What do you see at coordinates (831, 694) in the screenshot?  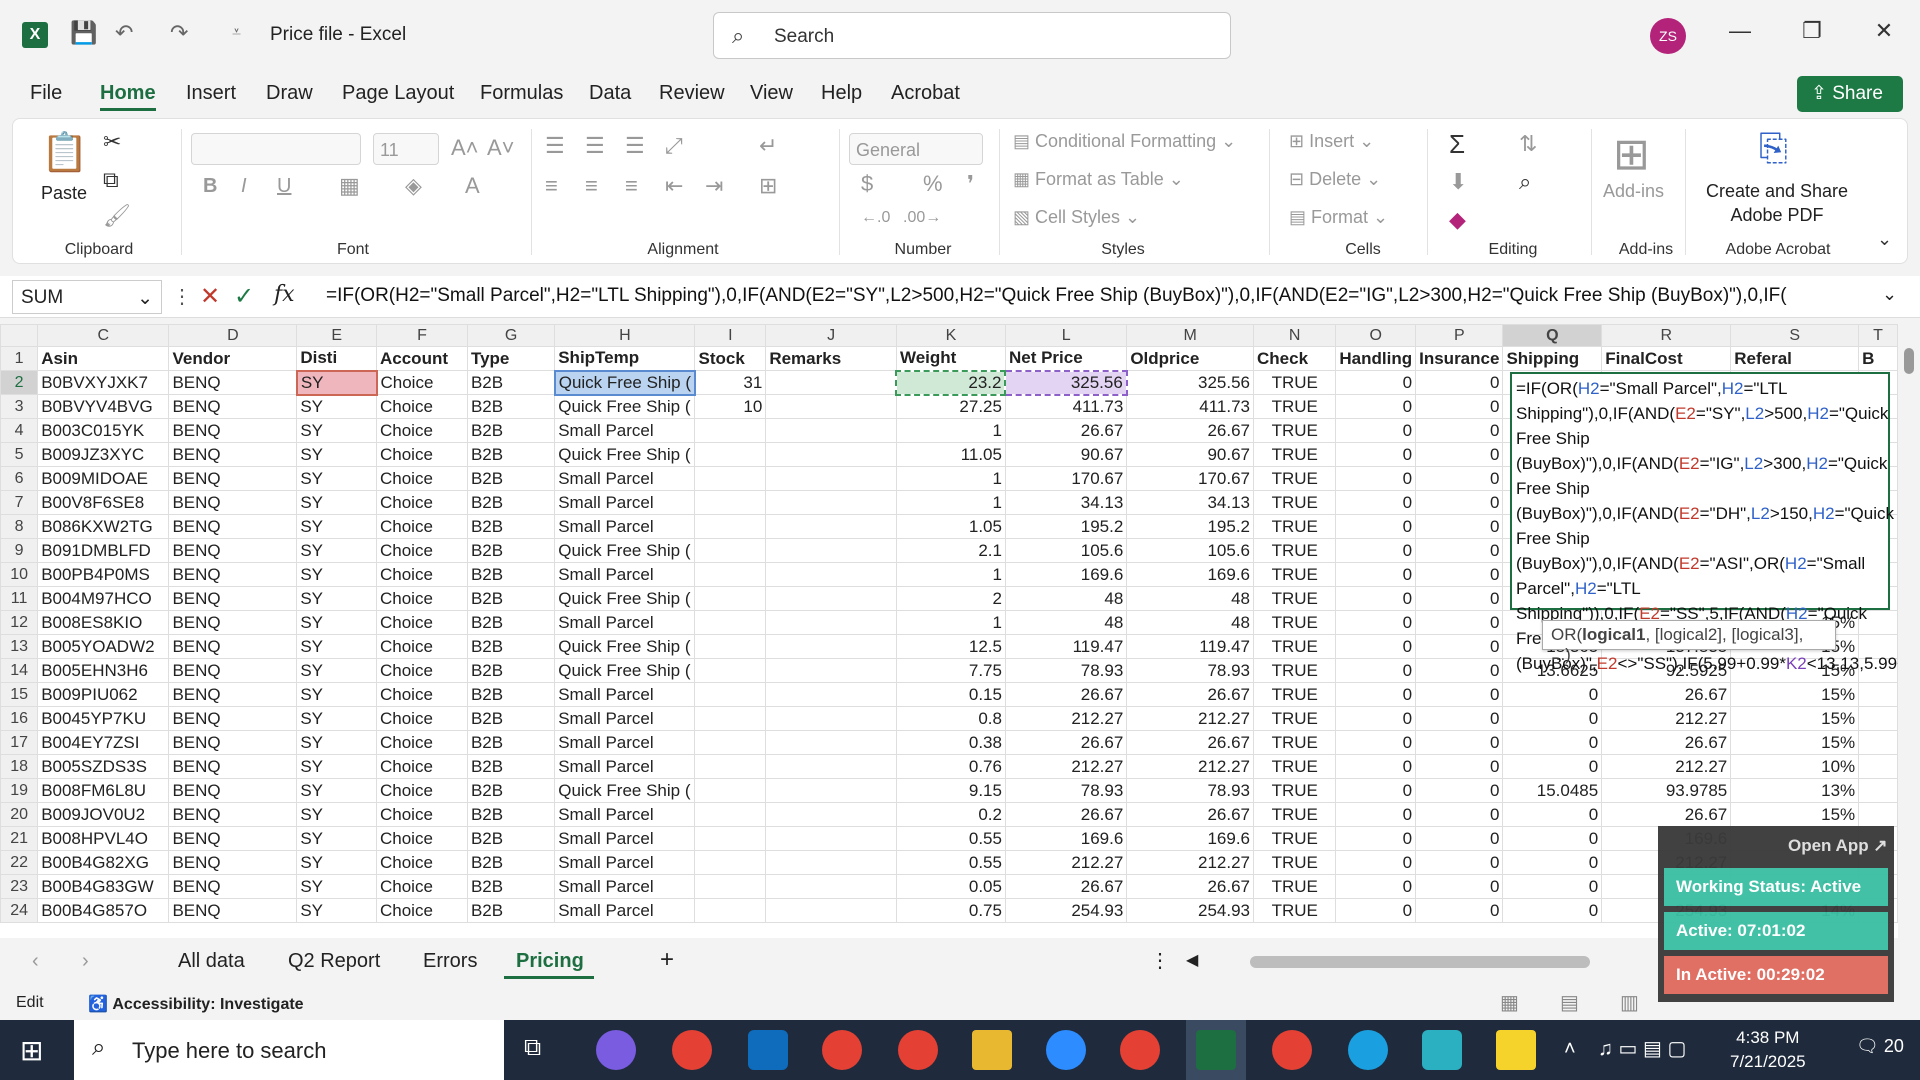 I see `cell-j15` at bounding box center [831, 694].